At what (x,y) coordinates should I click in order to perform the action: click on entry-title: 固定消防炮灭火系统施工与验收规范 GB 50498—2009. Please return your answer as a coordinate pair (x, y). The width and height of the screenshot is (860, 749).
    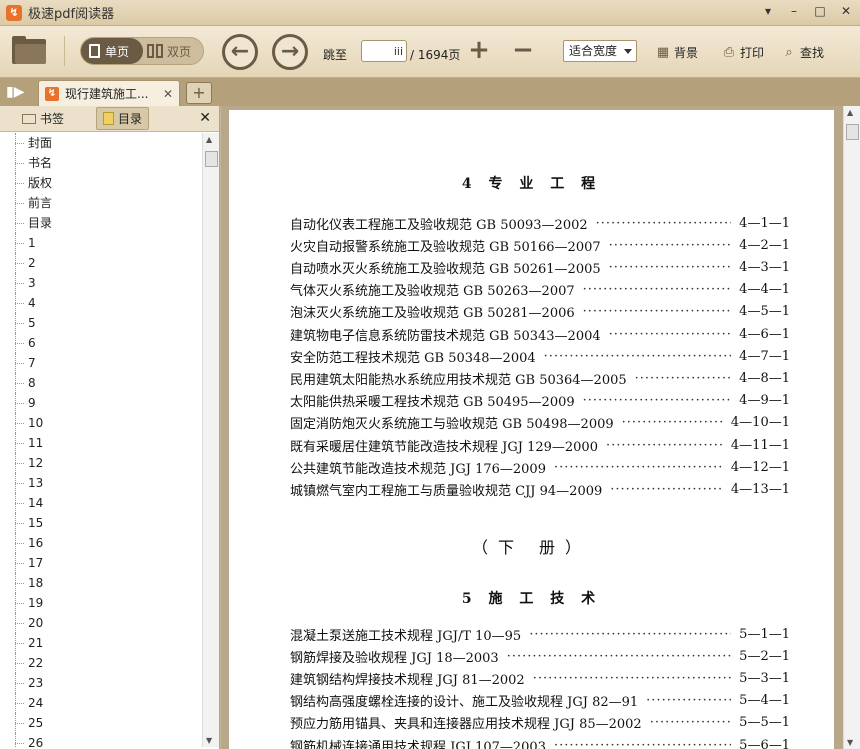
    Looking at the image, I should click on (452, 425).